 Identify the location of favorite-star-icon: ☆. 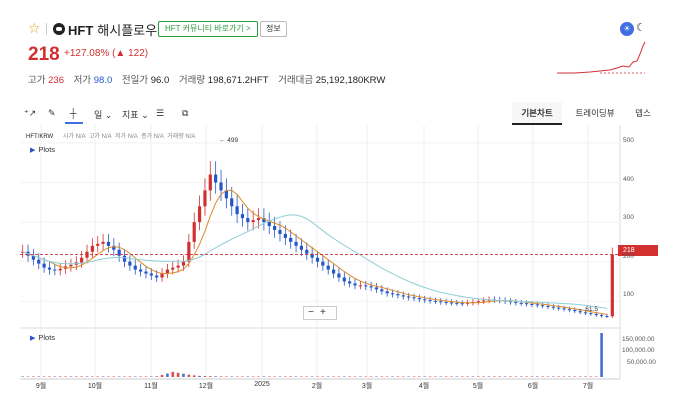
(35, 28).